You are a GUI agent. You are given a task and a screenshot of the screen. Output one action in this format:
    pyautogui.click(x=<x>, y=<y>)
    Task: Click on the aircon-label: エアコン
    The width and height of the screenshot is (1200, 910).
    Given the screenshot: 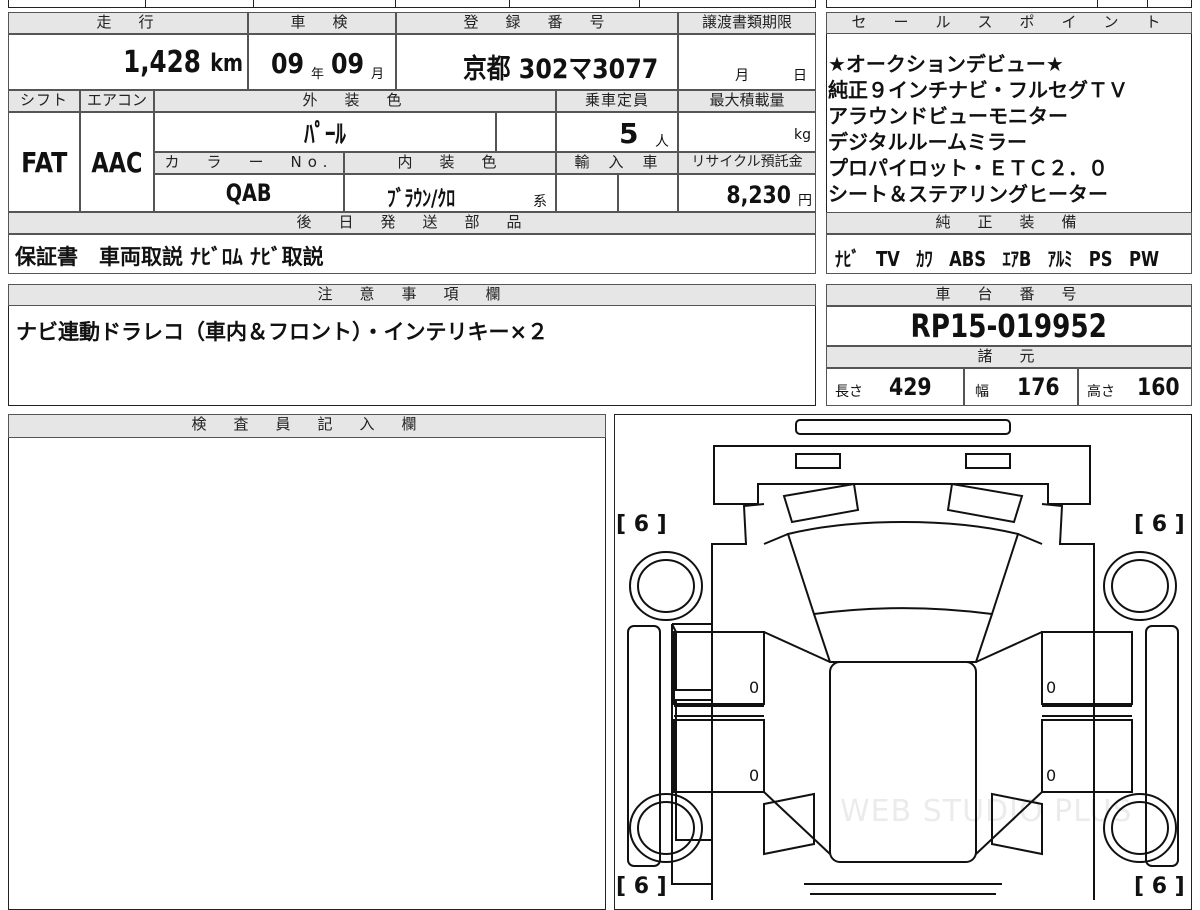 What is the action you would take?
    pyautogui.click(x=117, y=101)
    